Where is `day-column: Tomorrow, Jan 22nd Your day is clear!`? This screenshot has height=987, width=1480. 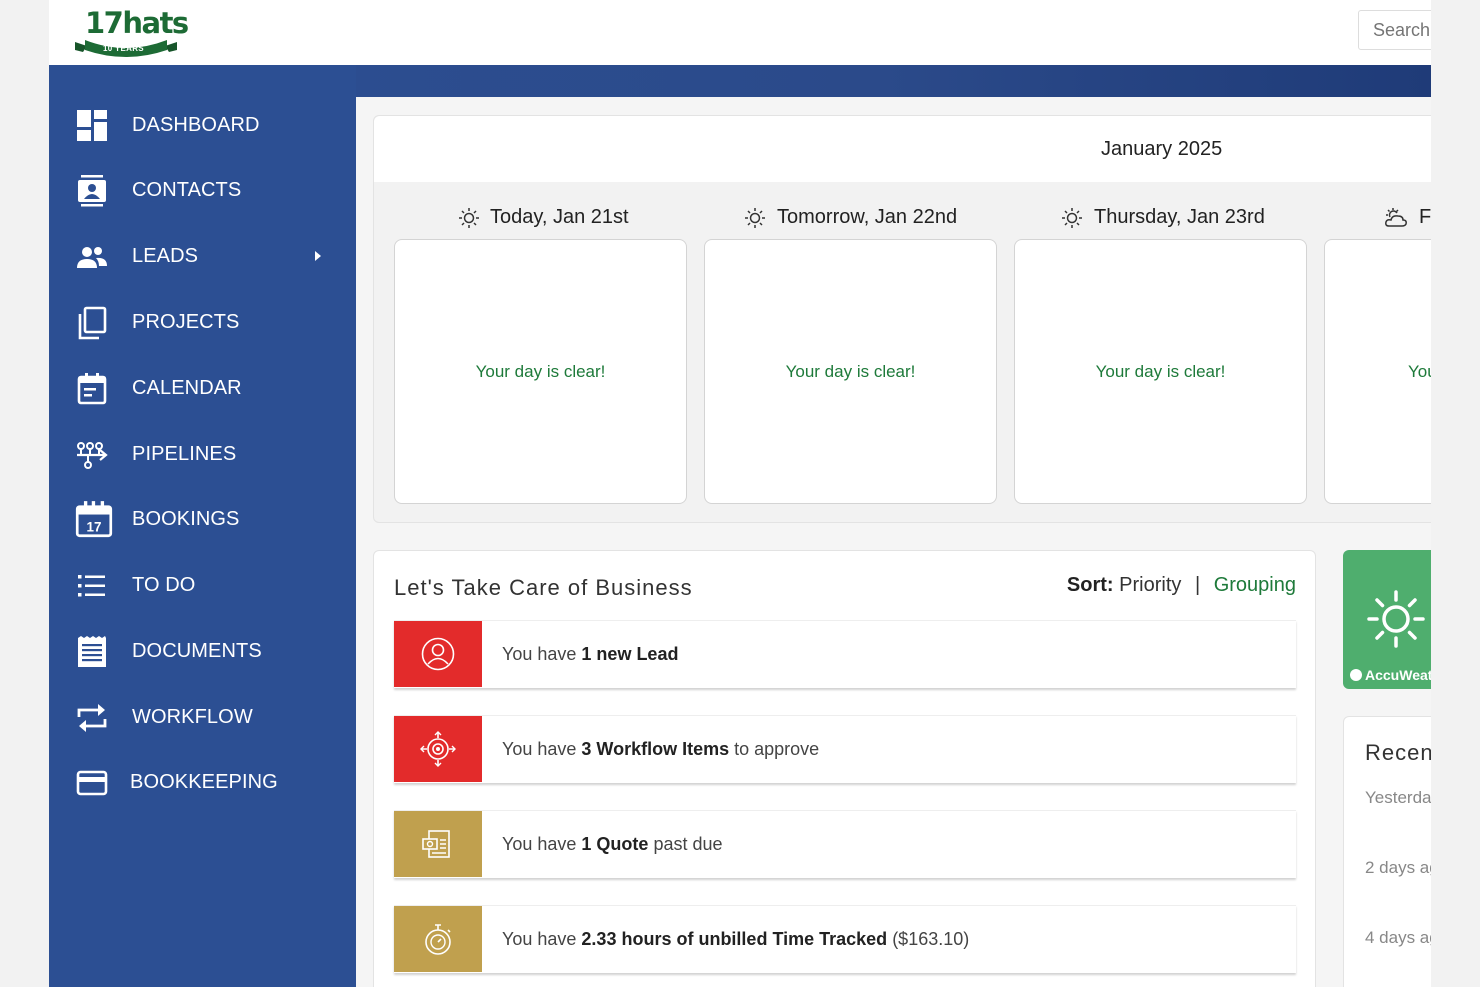 day-column: Tomorrow, Jan 22nd Your day is clear! is located at coordinates (850, 352).